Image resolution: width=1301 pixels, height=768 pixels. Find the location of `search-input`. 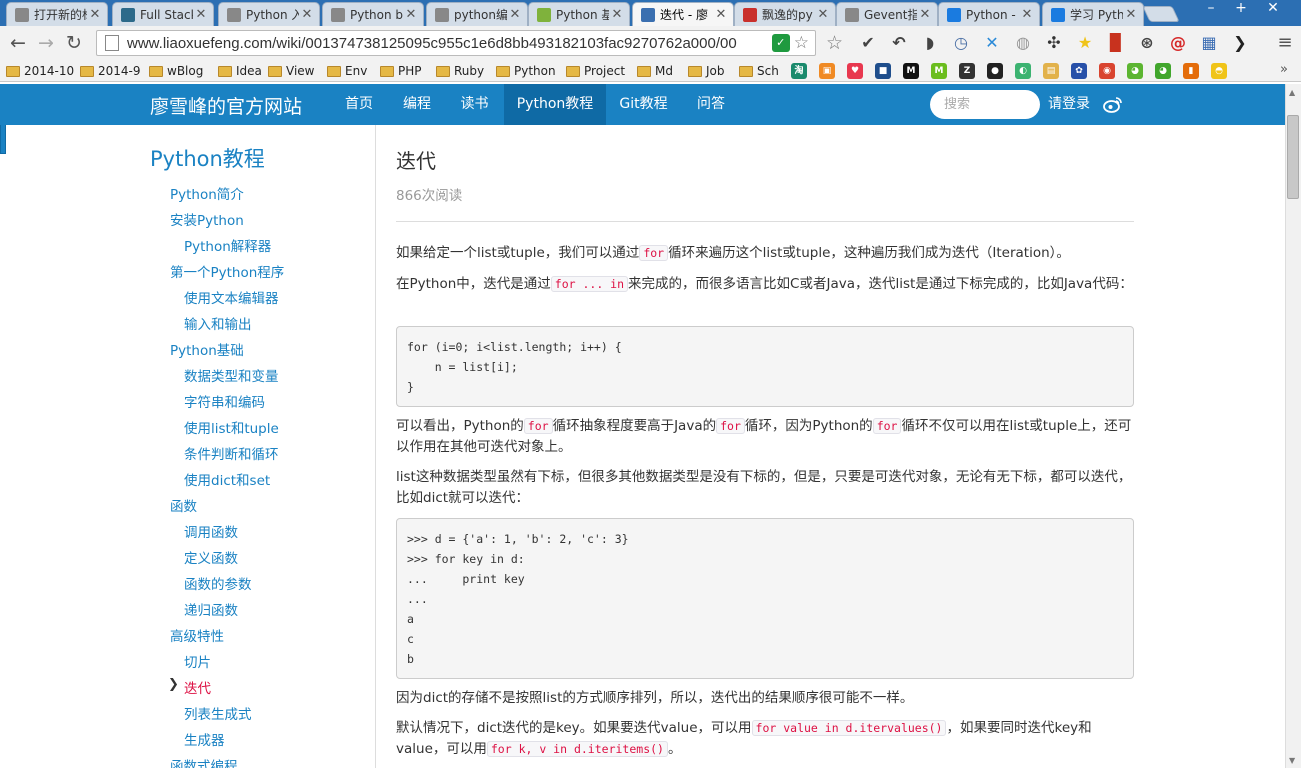

search-input is located at coordinates (985, 104).